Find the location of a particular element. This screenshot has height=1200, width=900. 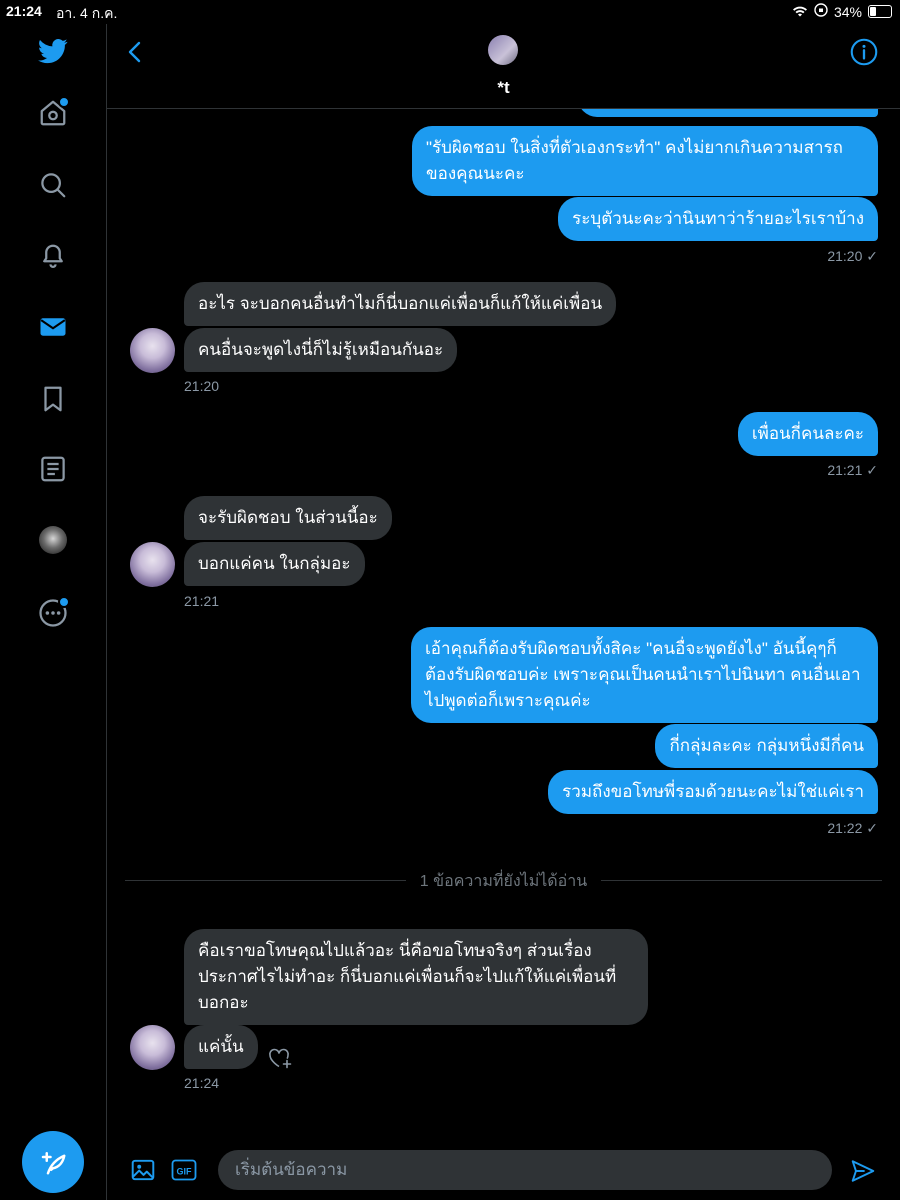

compose-button is located at coordinates (53, 1162).